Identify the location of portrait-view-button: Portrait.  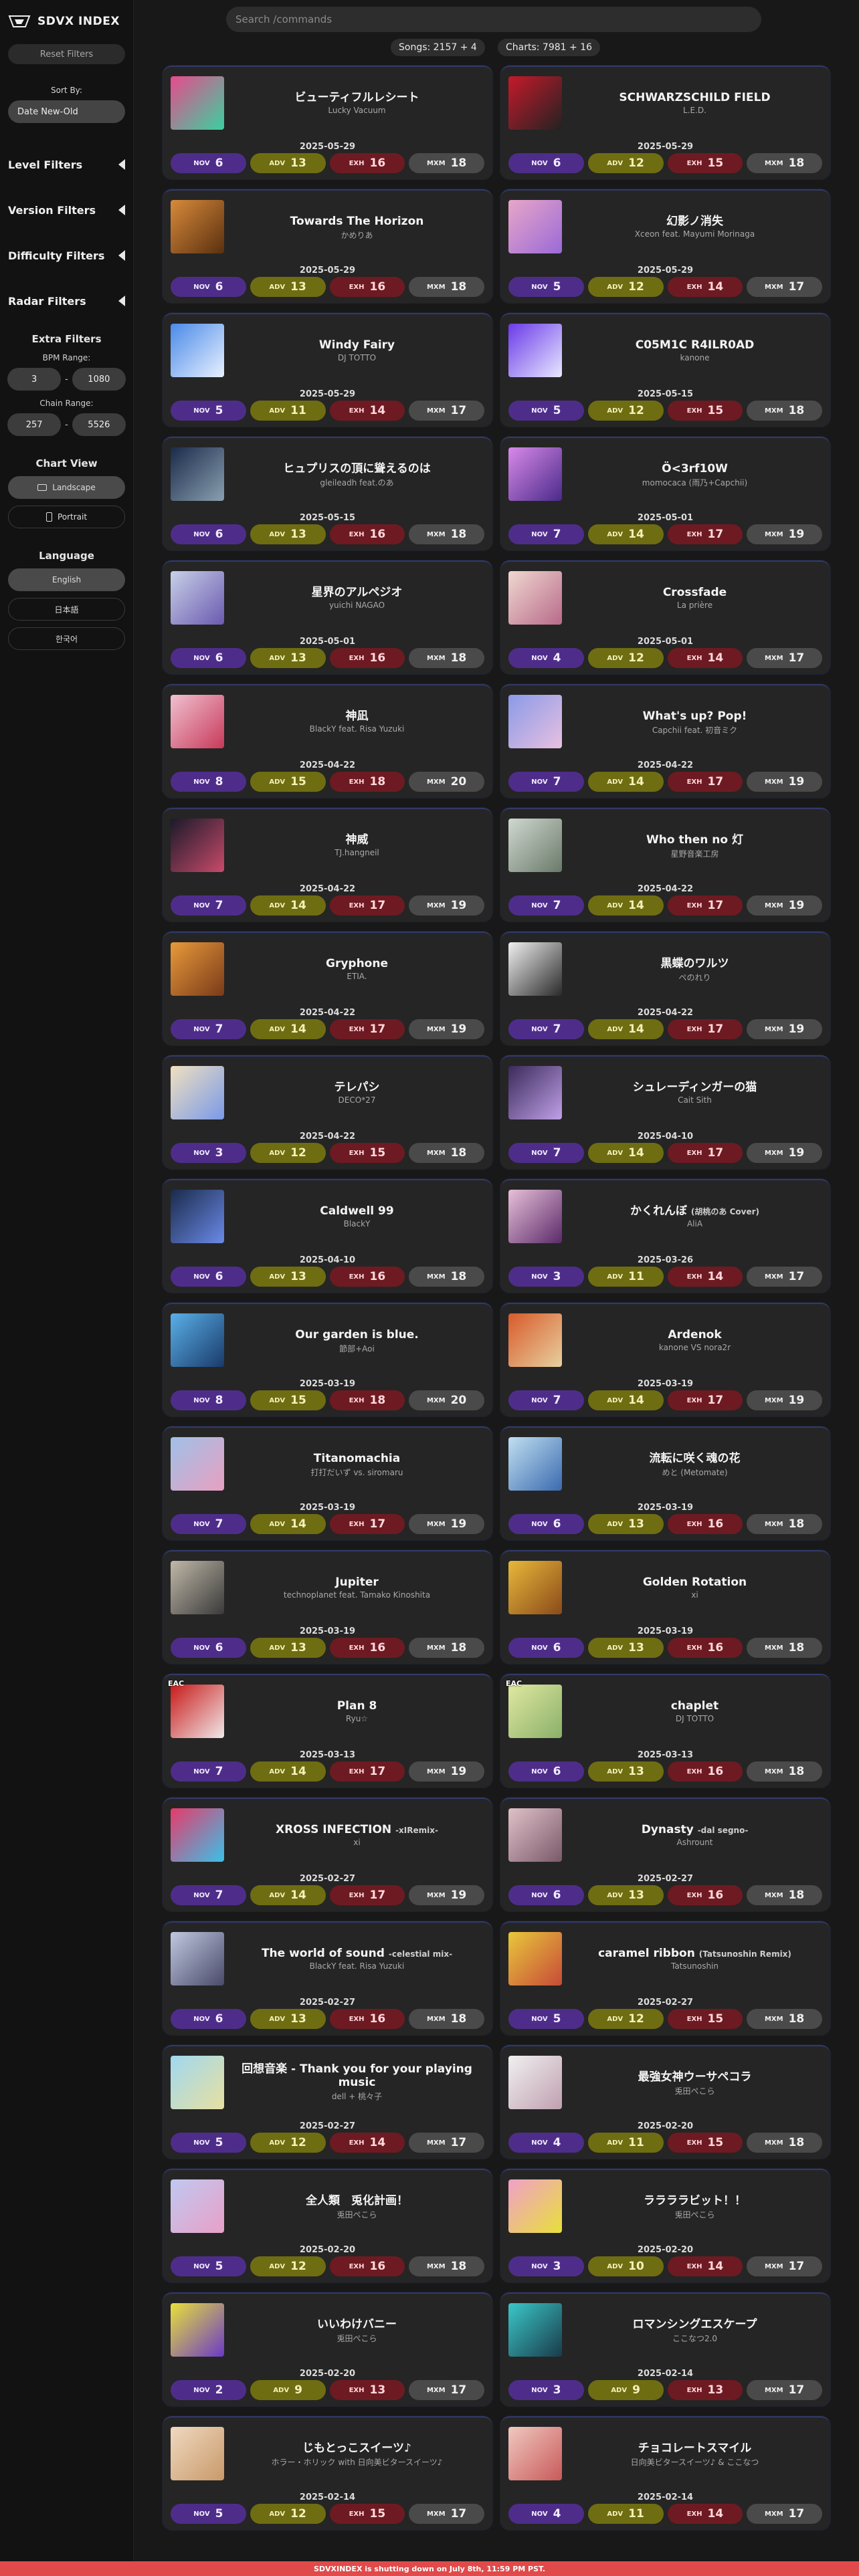
(66, 517).